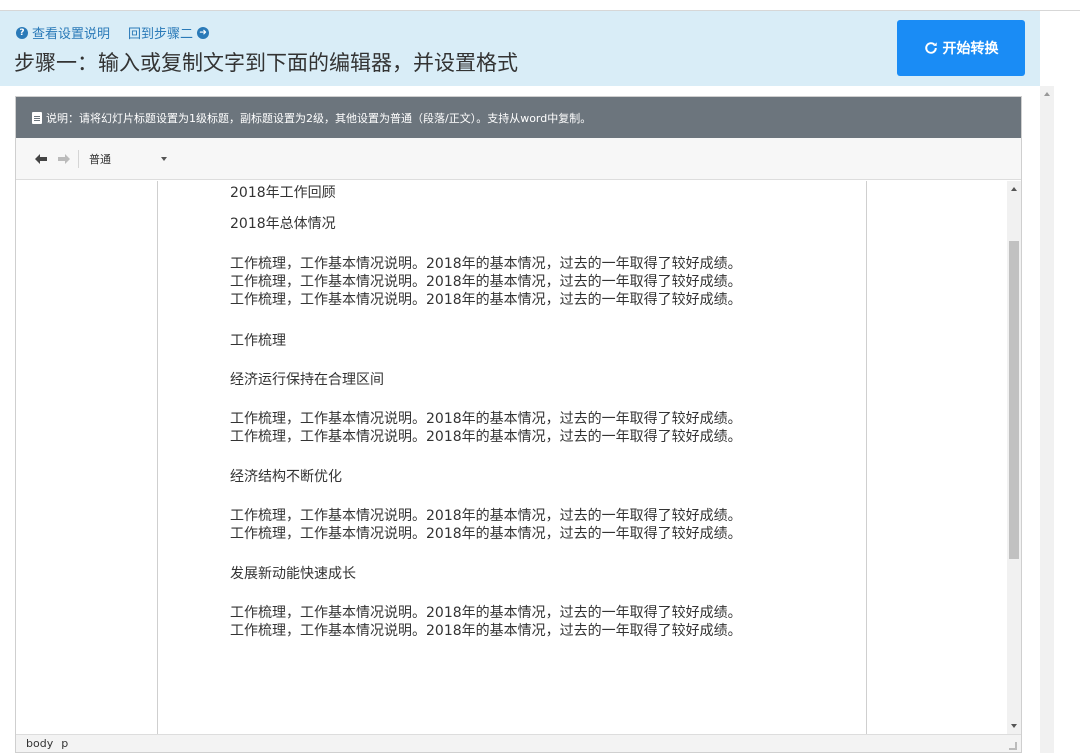 The width and height of the screenshot is (1080, 753). I want to click on element-path-bar: body p, so click(518, 743).